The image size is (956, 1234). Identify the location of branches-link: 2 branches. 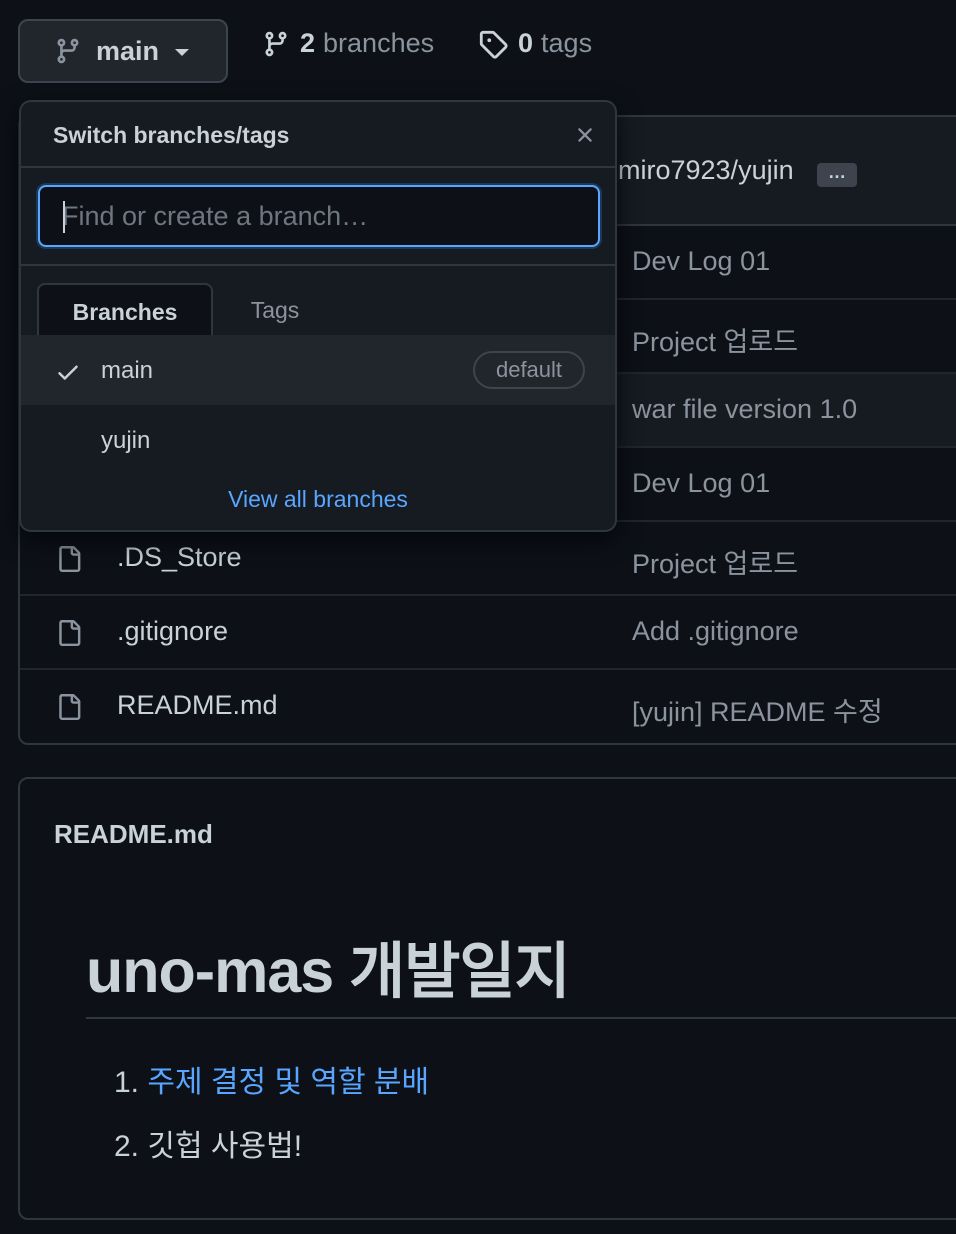
(348, 43).